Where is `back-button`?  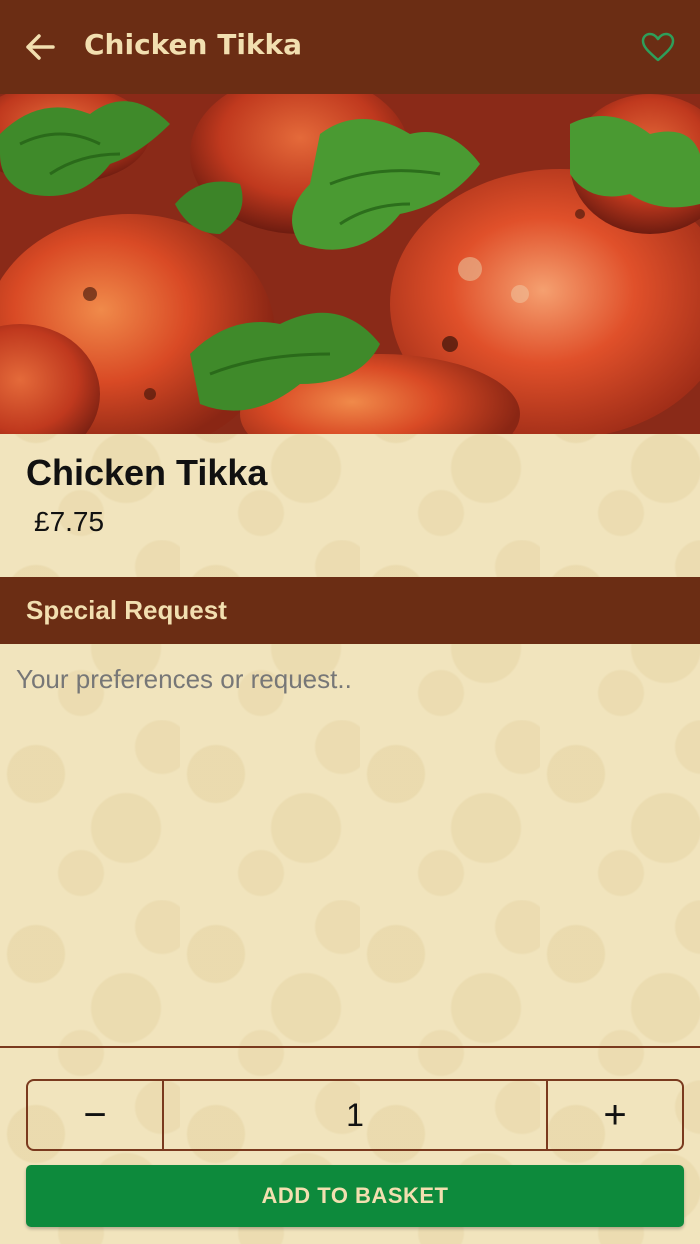 back-button is located at coordinates (40, 47).